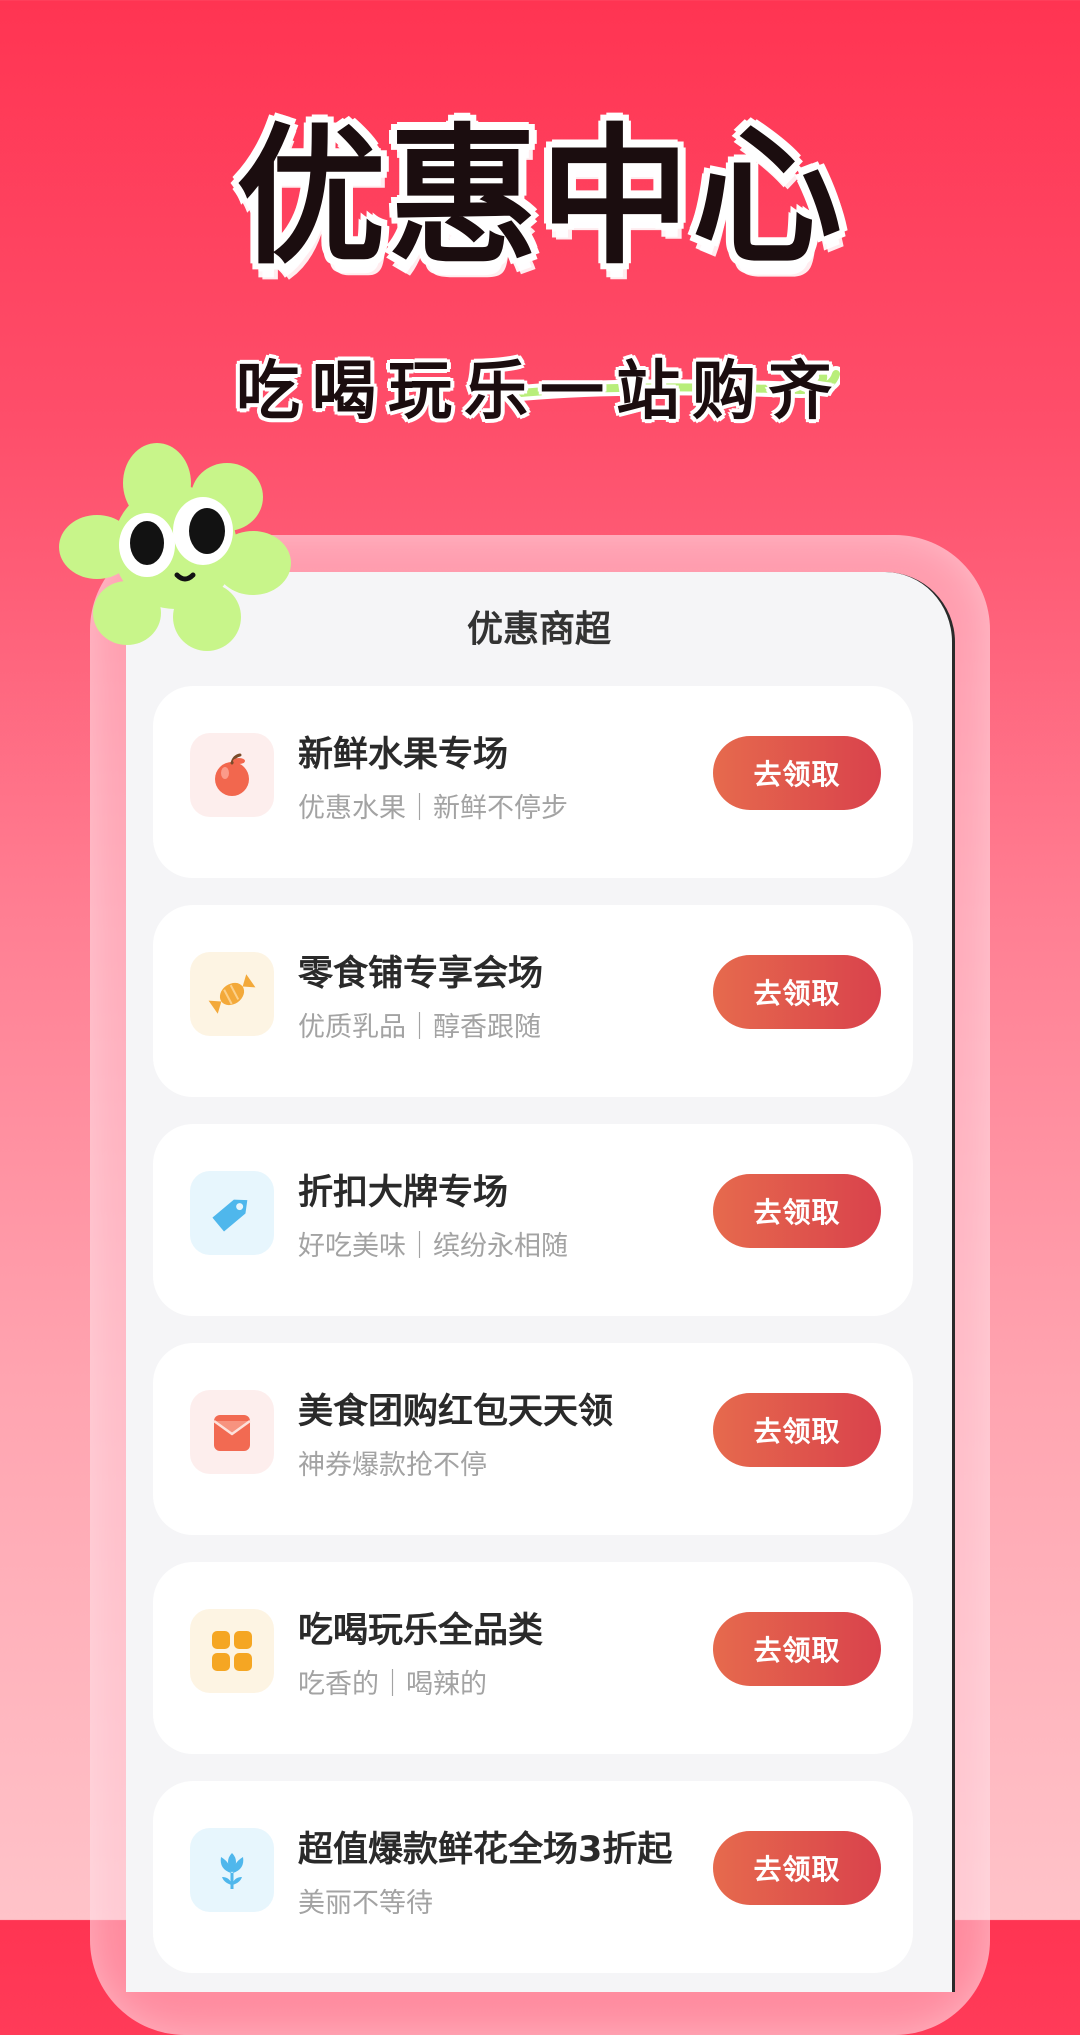 This screenshot has width=1080, height=2035. I want to click on deal-card-flowers: 超值爆款鲜花全场3折起 美丽不等待 去领取, so click(533, 1877).